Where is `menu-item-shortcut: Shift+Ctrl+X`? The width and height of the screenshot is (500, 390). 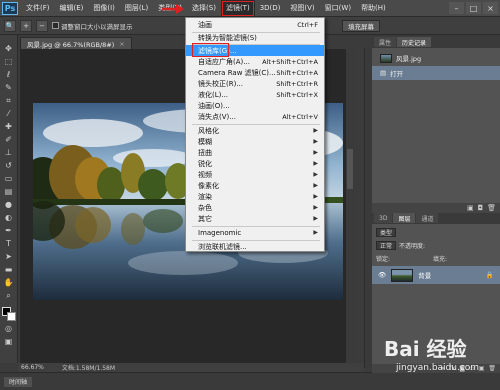 menu-item-shortcut: Shift+Ctrl+X is located at coordinates (297, 94).